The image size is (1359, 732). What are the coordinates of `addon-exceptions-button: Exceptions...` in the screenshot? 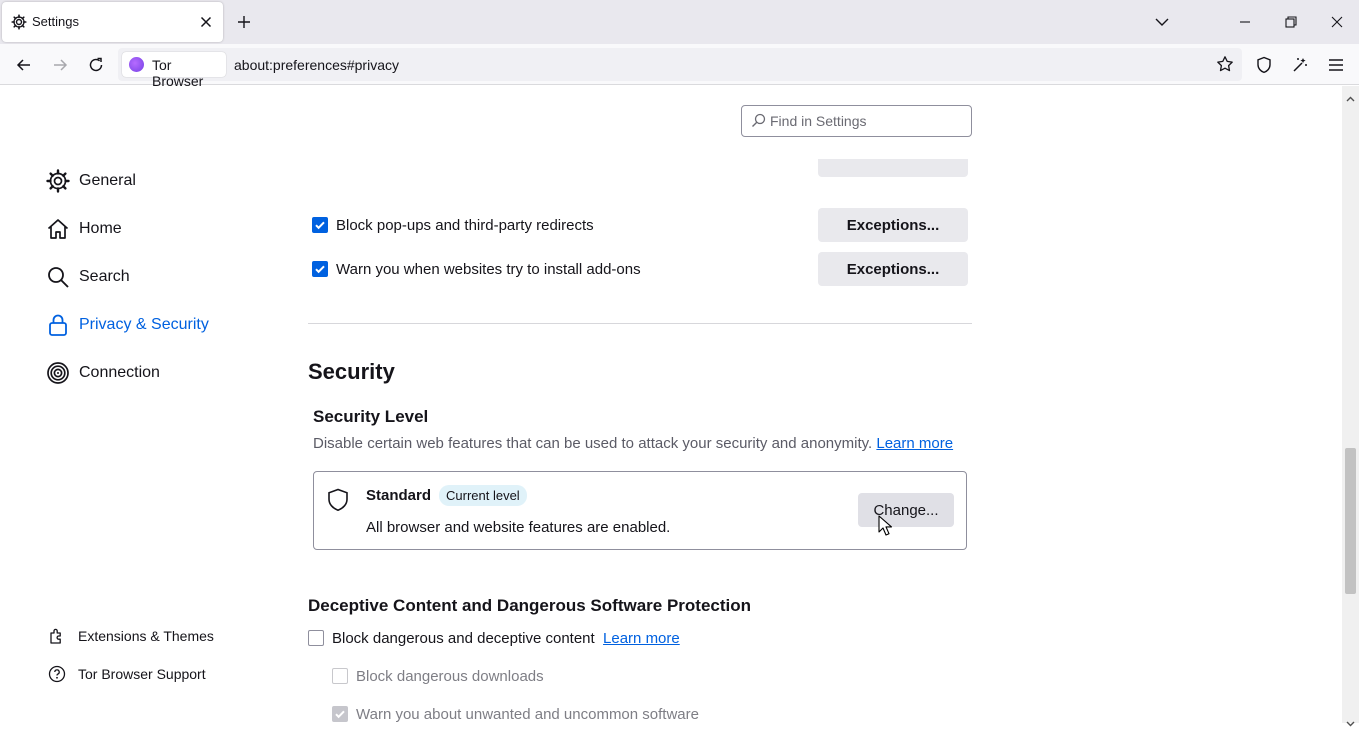 It's located at (893, 269).